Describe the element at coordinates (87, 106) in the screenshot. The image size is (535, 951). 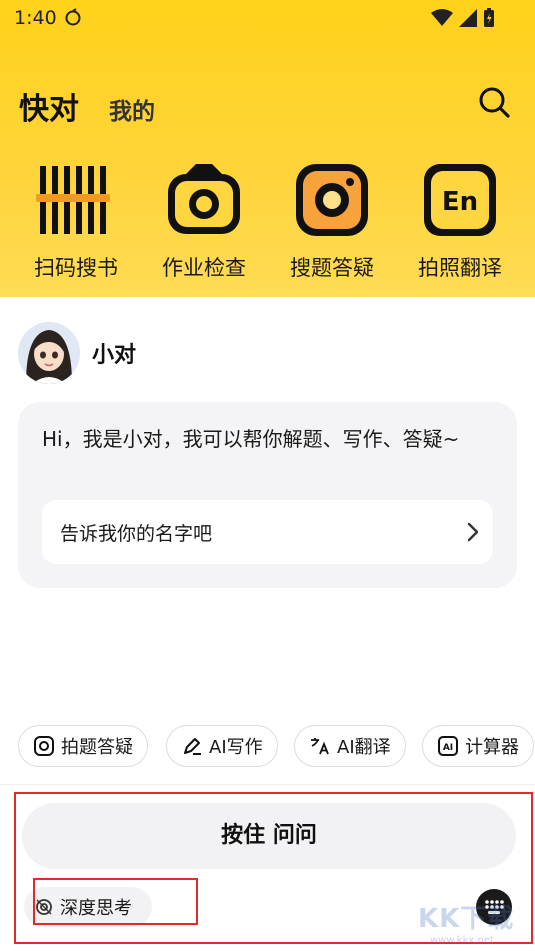
I see `top-tabs: 快对 我的` at that location.